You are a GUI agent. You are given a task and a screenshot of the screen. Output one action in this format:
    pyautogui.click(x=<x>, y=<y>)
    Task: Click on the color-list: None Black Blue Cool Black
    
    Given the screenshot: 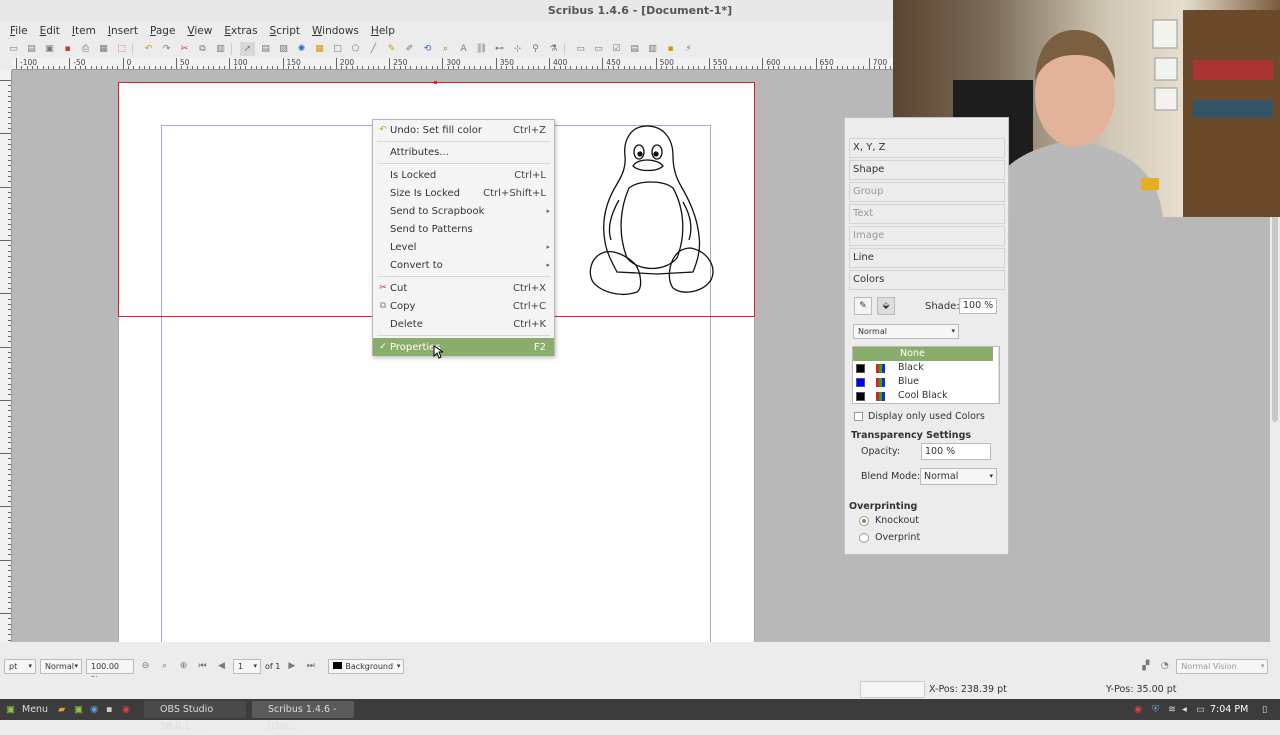 What is the action you would take?
    pyautogui.click(x=926, y=375)
    